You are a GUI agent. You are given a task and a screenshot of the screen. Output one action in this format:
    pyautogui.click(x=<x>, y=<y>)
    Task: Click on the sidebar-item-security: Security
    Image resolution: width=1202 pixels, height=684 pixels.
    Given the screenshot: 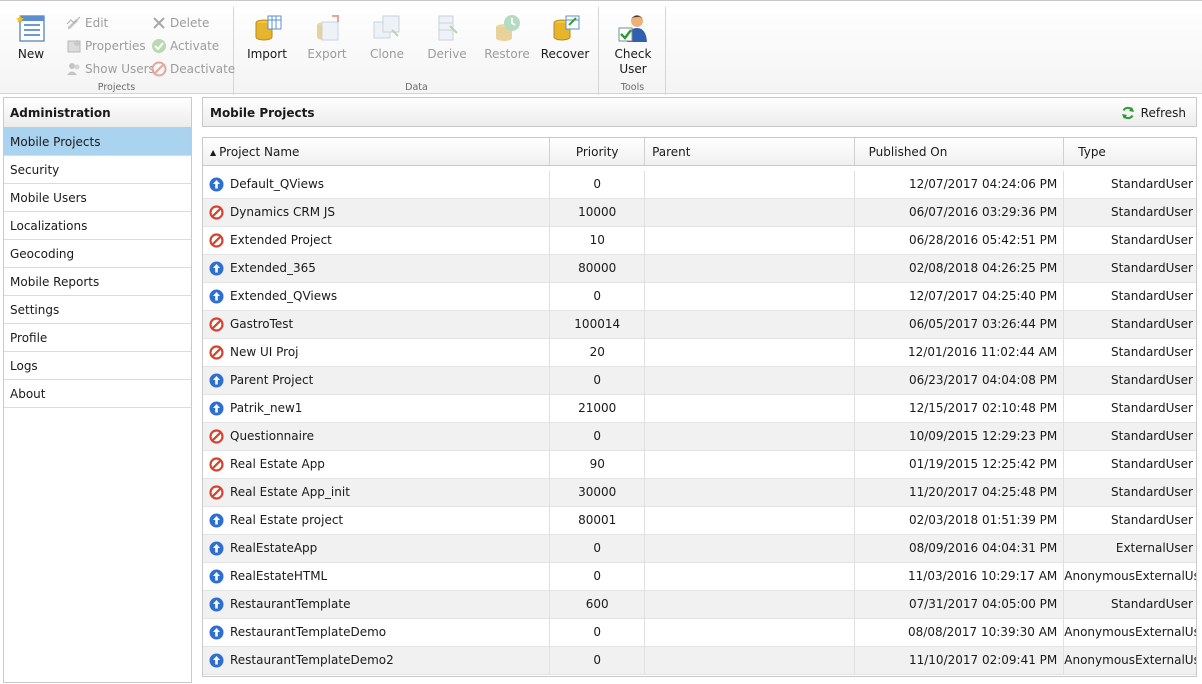 What is the action you would take?
    pyautogui.click(x=97, y=170)
    